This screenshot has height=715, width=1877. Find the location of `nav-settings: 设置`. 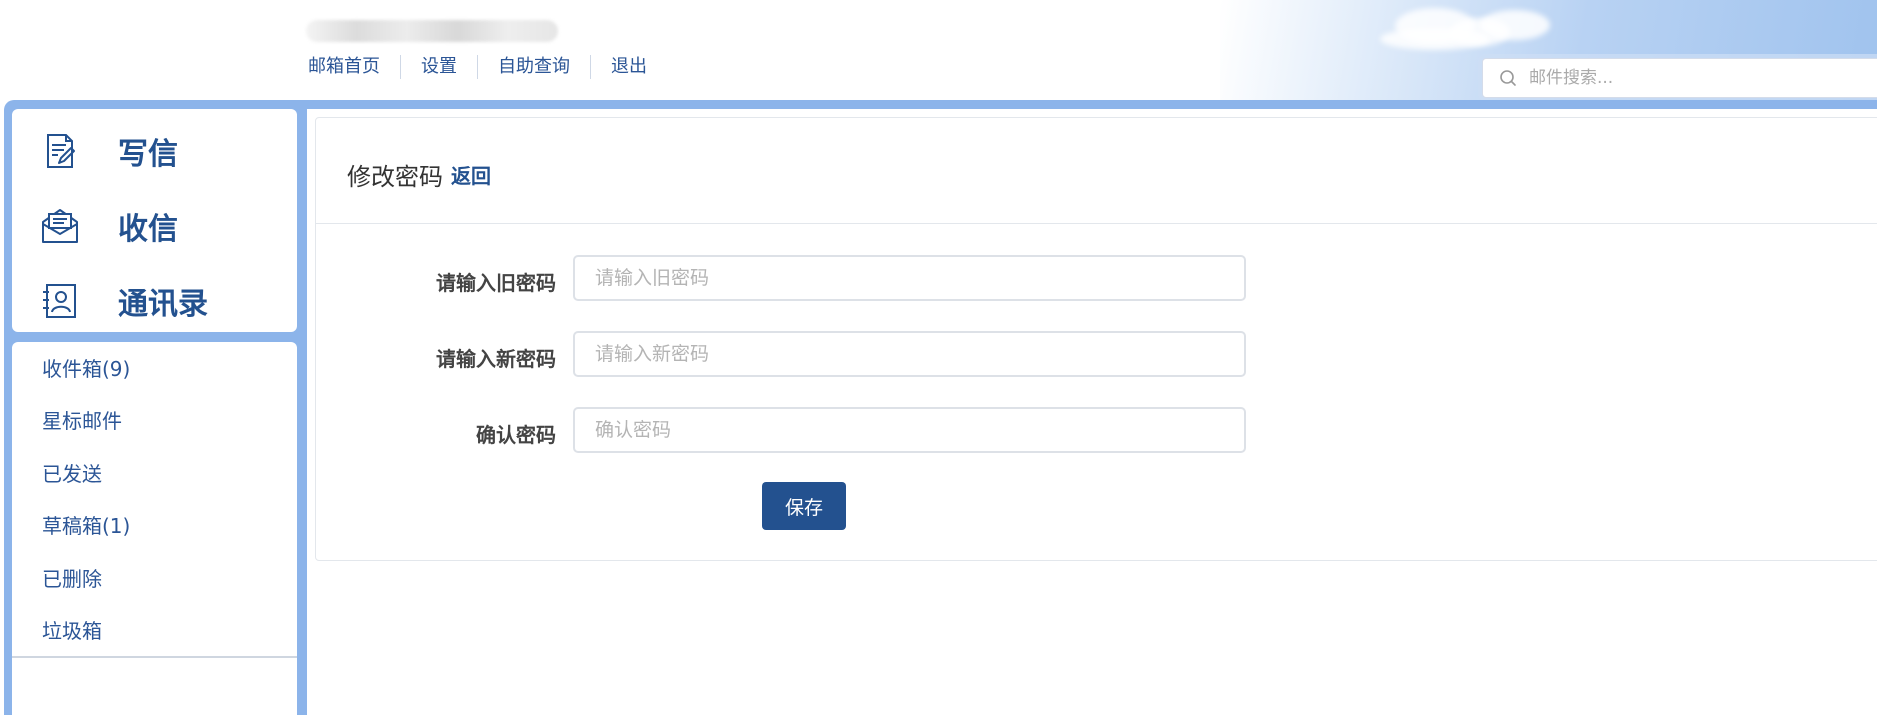

nav-settings: 设置 is located at coordinates (439, 67).